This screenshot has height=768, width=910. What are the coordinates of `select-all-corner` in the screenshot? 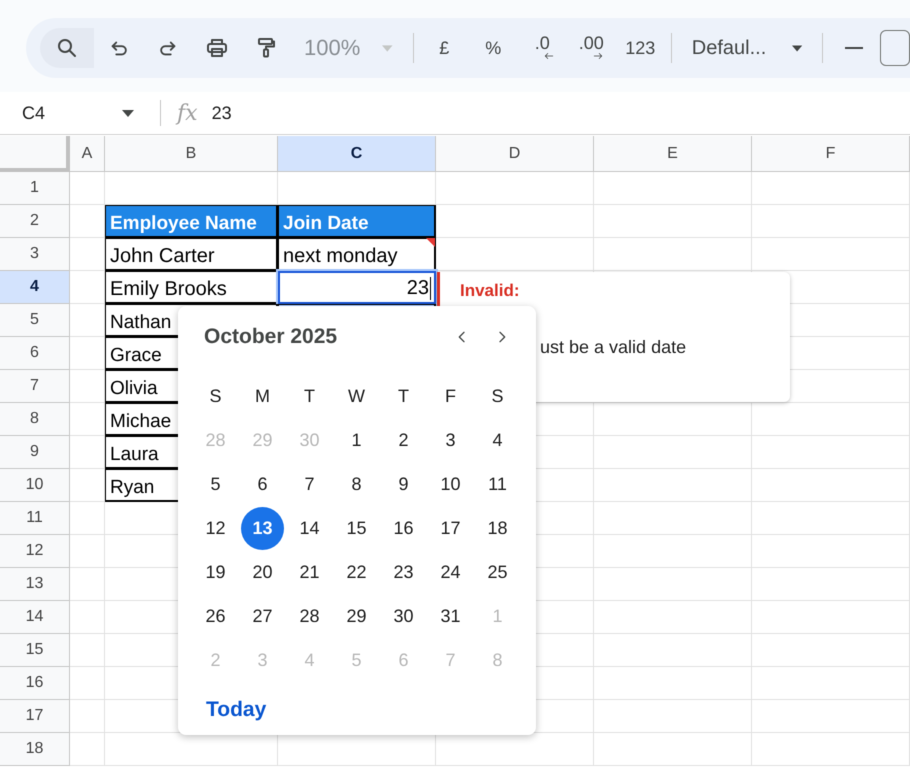 It's located at (35, 154).